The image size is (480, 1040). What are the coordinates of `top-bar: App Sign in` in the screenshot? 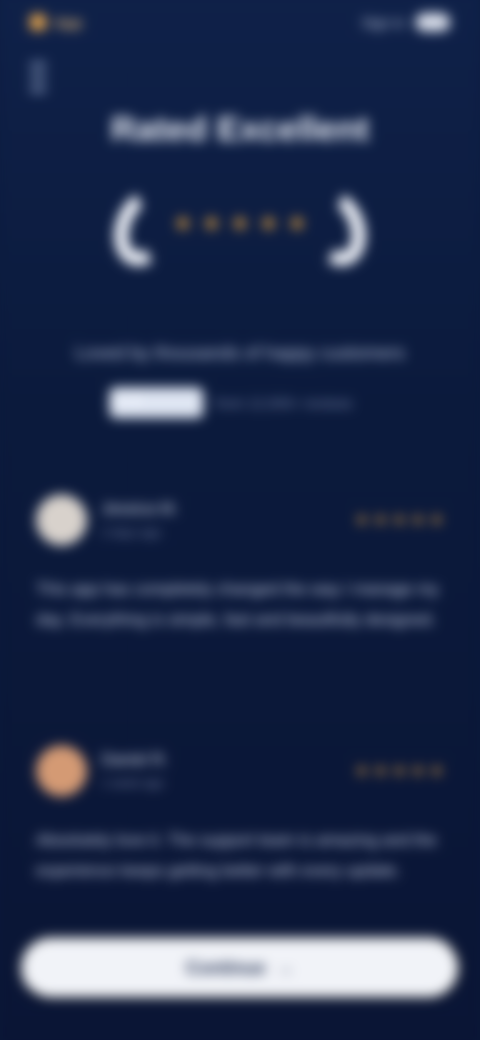 It's located at (240, 22).